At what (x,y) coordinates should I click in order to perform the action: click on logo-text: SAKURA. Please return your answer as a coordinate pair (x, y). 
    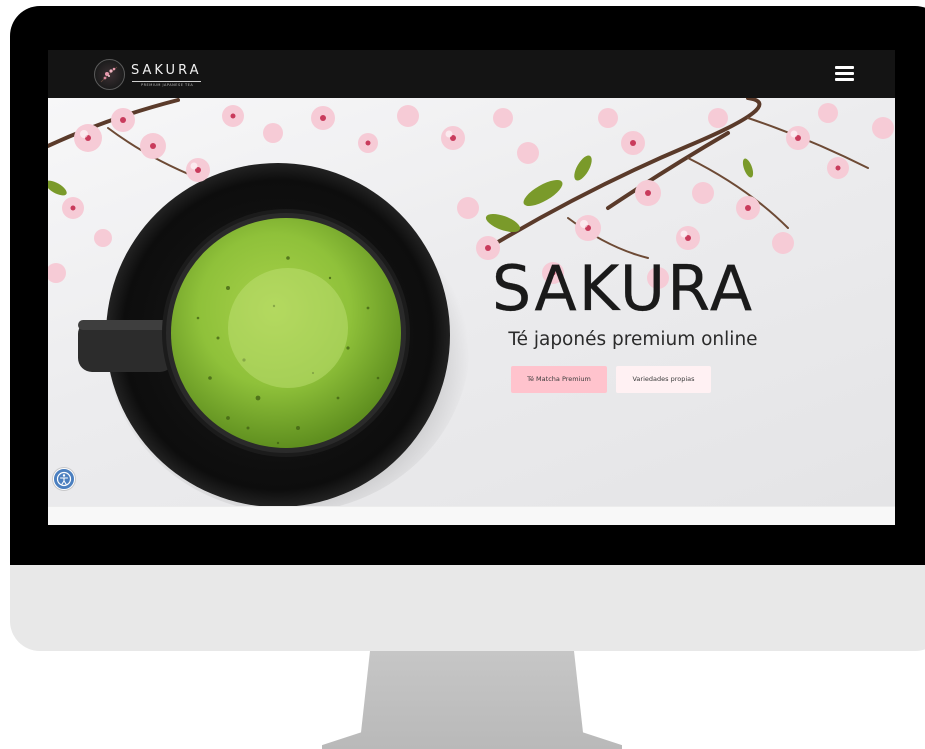
    Looking at the image, I should click on (166, 71).